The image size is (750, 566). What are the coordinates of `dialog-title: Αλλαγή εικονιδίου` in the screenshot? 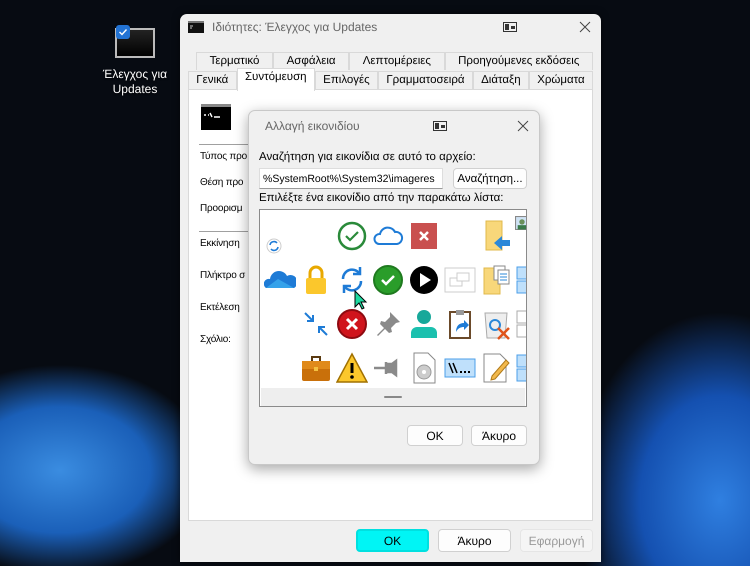 It's located at (313, 126).